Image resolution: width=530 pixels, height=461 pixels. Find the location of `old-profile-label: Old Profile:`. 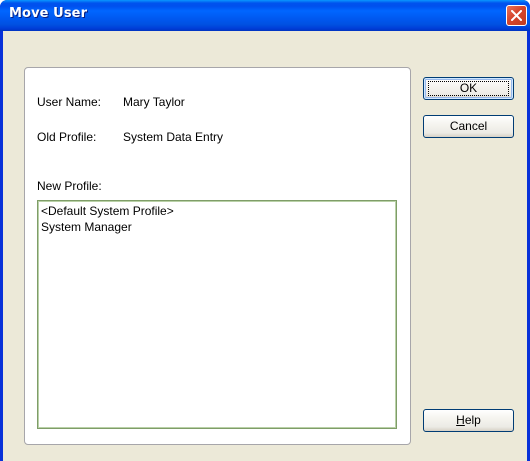

old-profile-label: Old Profile: is located at coordinates (67, 137).